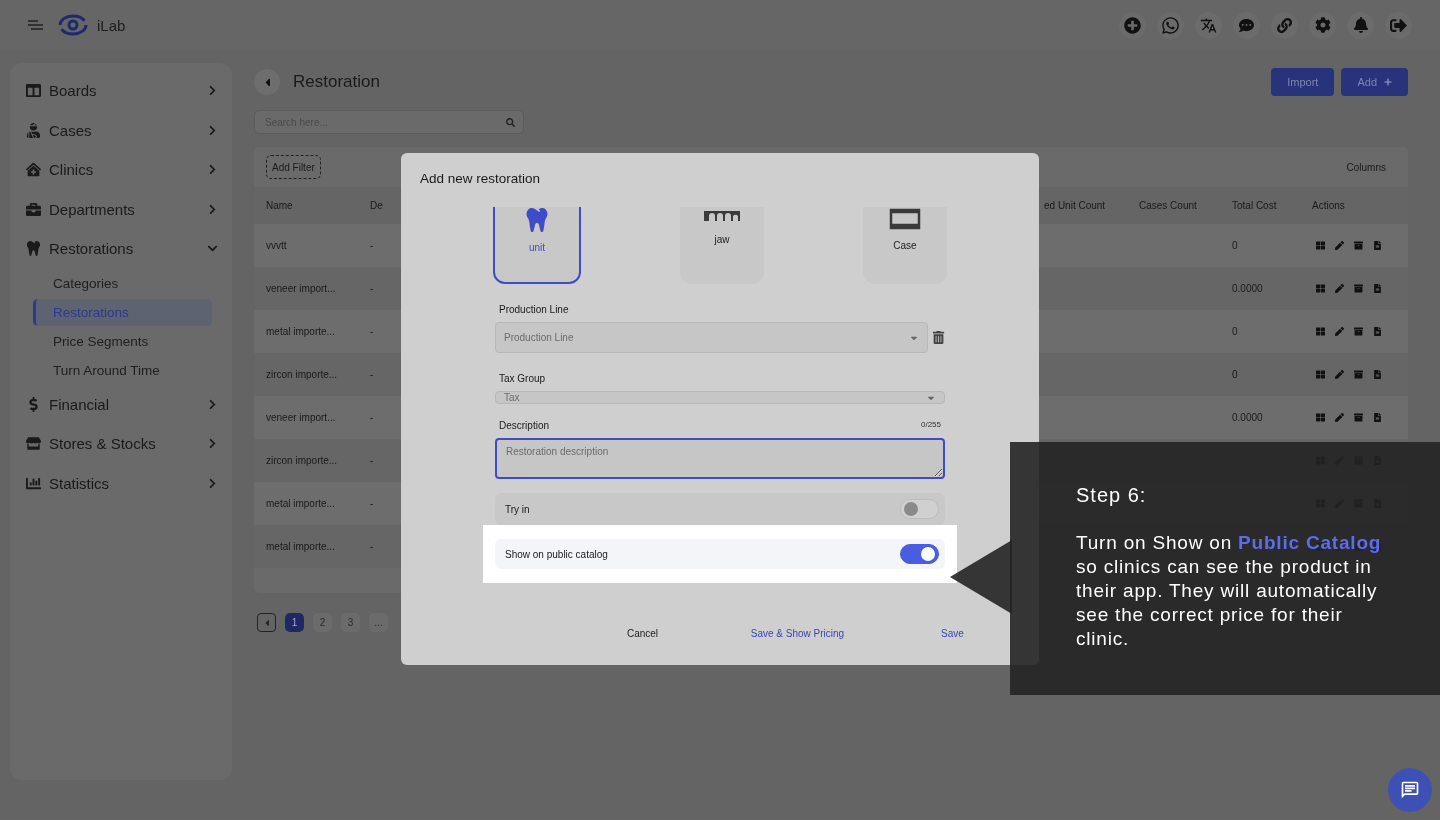 The width and height of the screenshot is (1440, 820). I want to click on sidebar-item: Cases, so click(121, 130).